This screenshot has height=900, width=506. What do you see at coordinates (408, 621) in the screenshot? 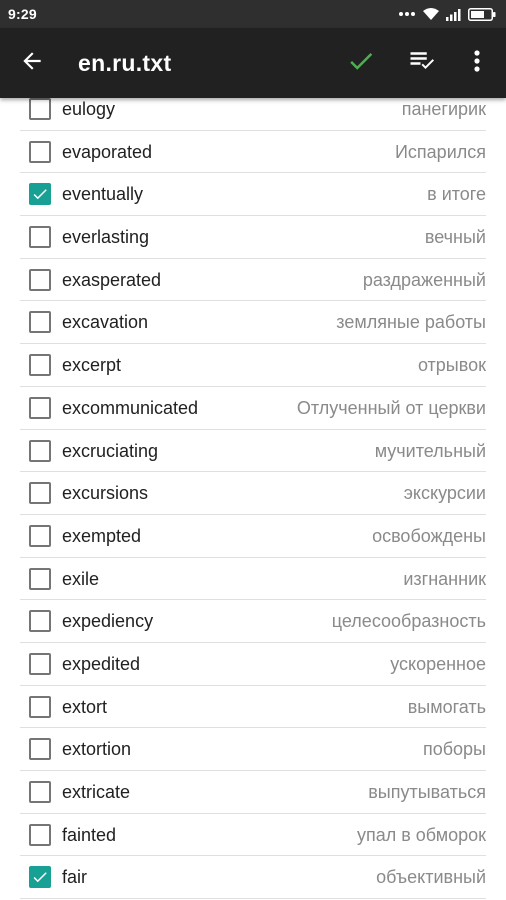
I see `translation-text: целесообразность` at bounding box center [408, 621].